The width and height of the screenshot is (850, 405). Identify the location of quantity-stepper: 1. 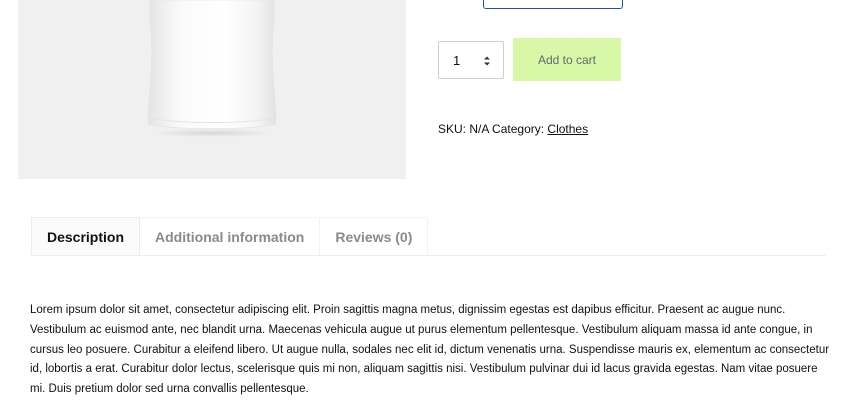
(471, 60).